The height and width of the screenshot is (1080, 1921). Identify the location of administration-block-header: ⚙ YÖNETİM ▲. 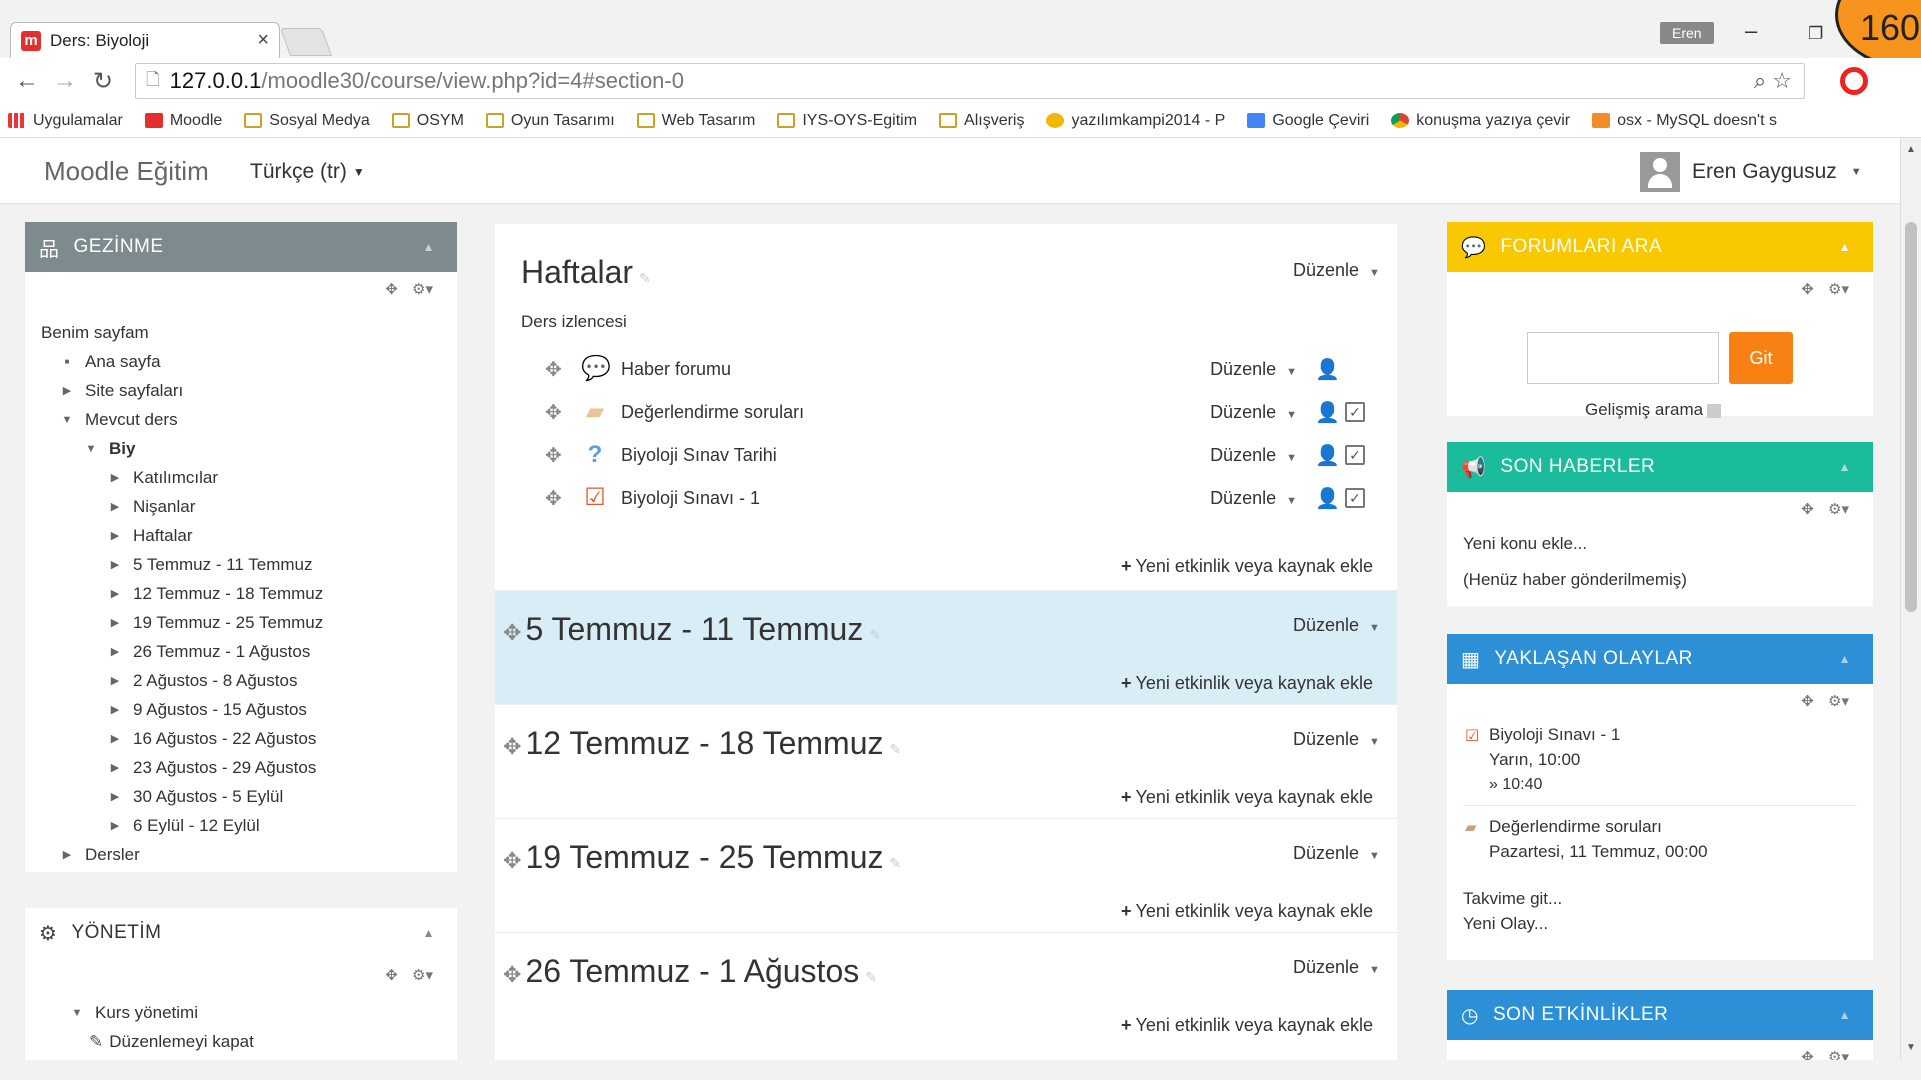
(241, 933).